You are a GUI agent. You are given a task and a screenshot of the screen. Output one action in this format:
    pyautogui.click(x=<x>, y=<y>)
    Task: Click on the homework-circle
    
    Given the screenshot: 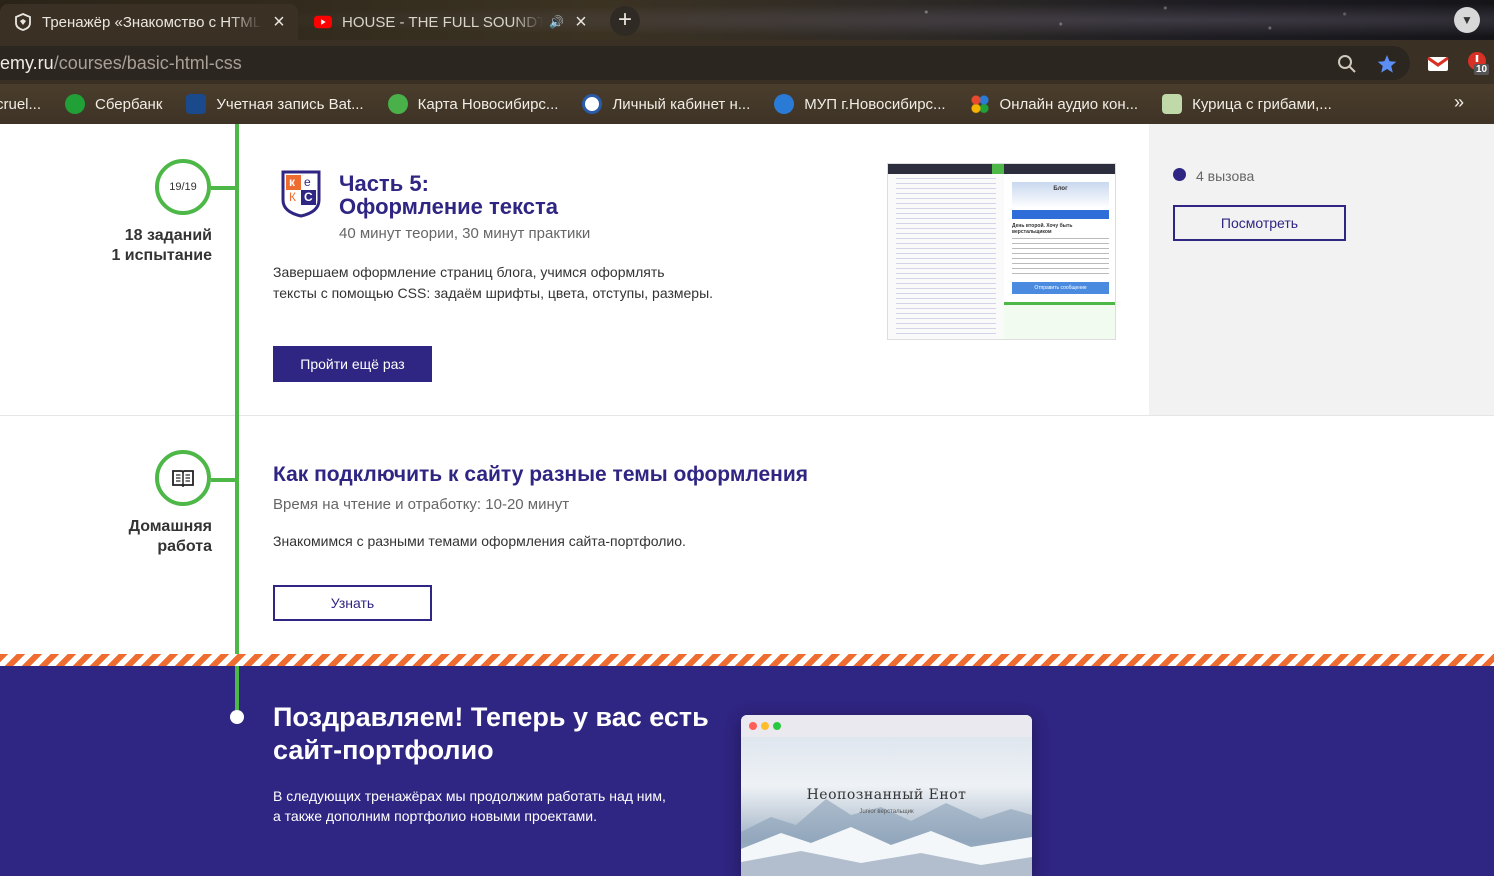 What is the action you would take?
    pyautogui.click(x=183, y=478)
    